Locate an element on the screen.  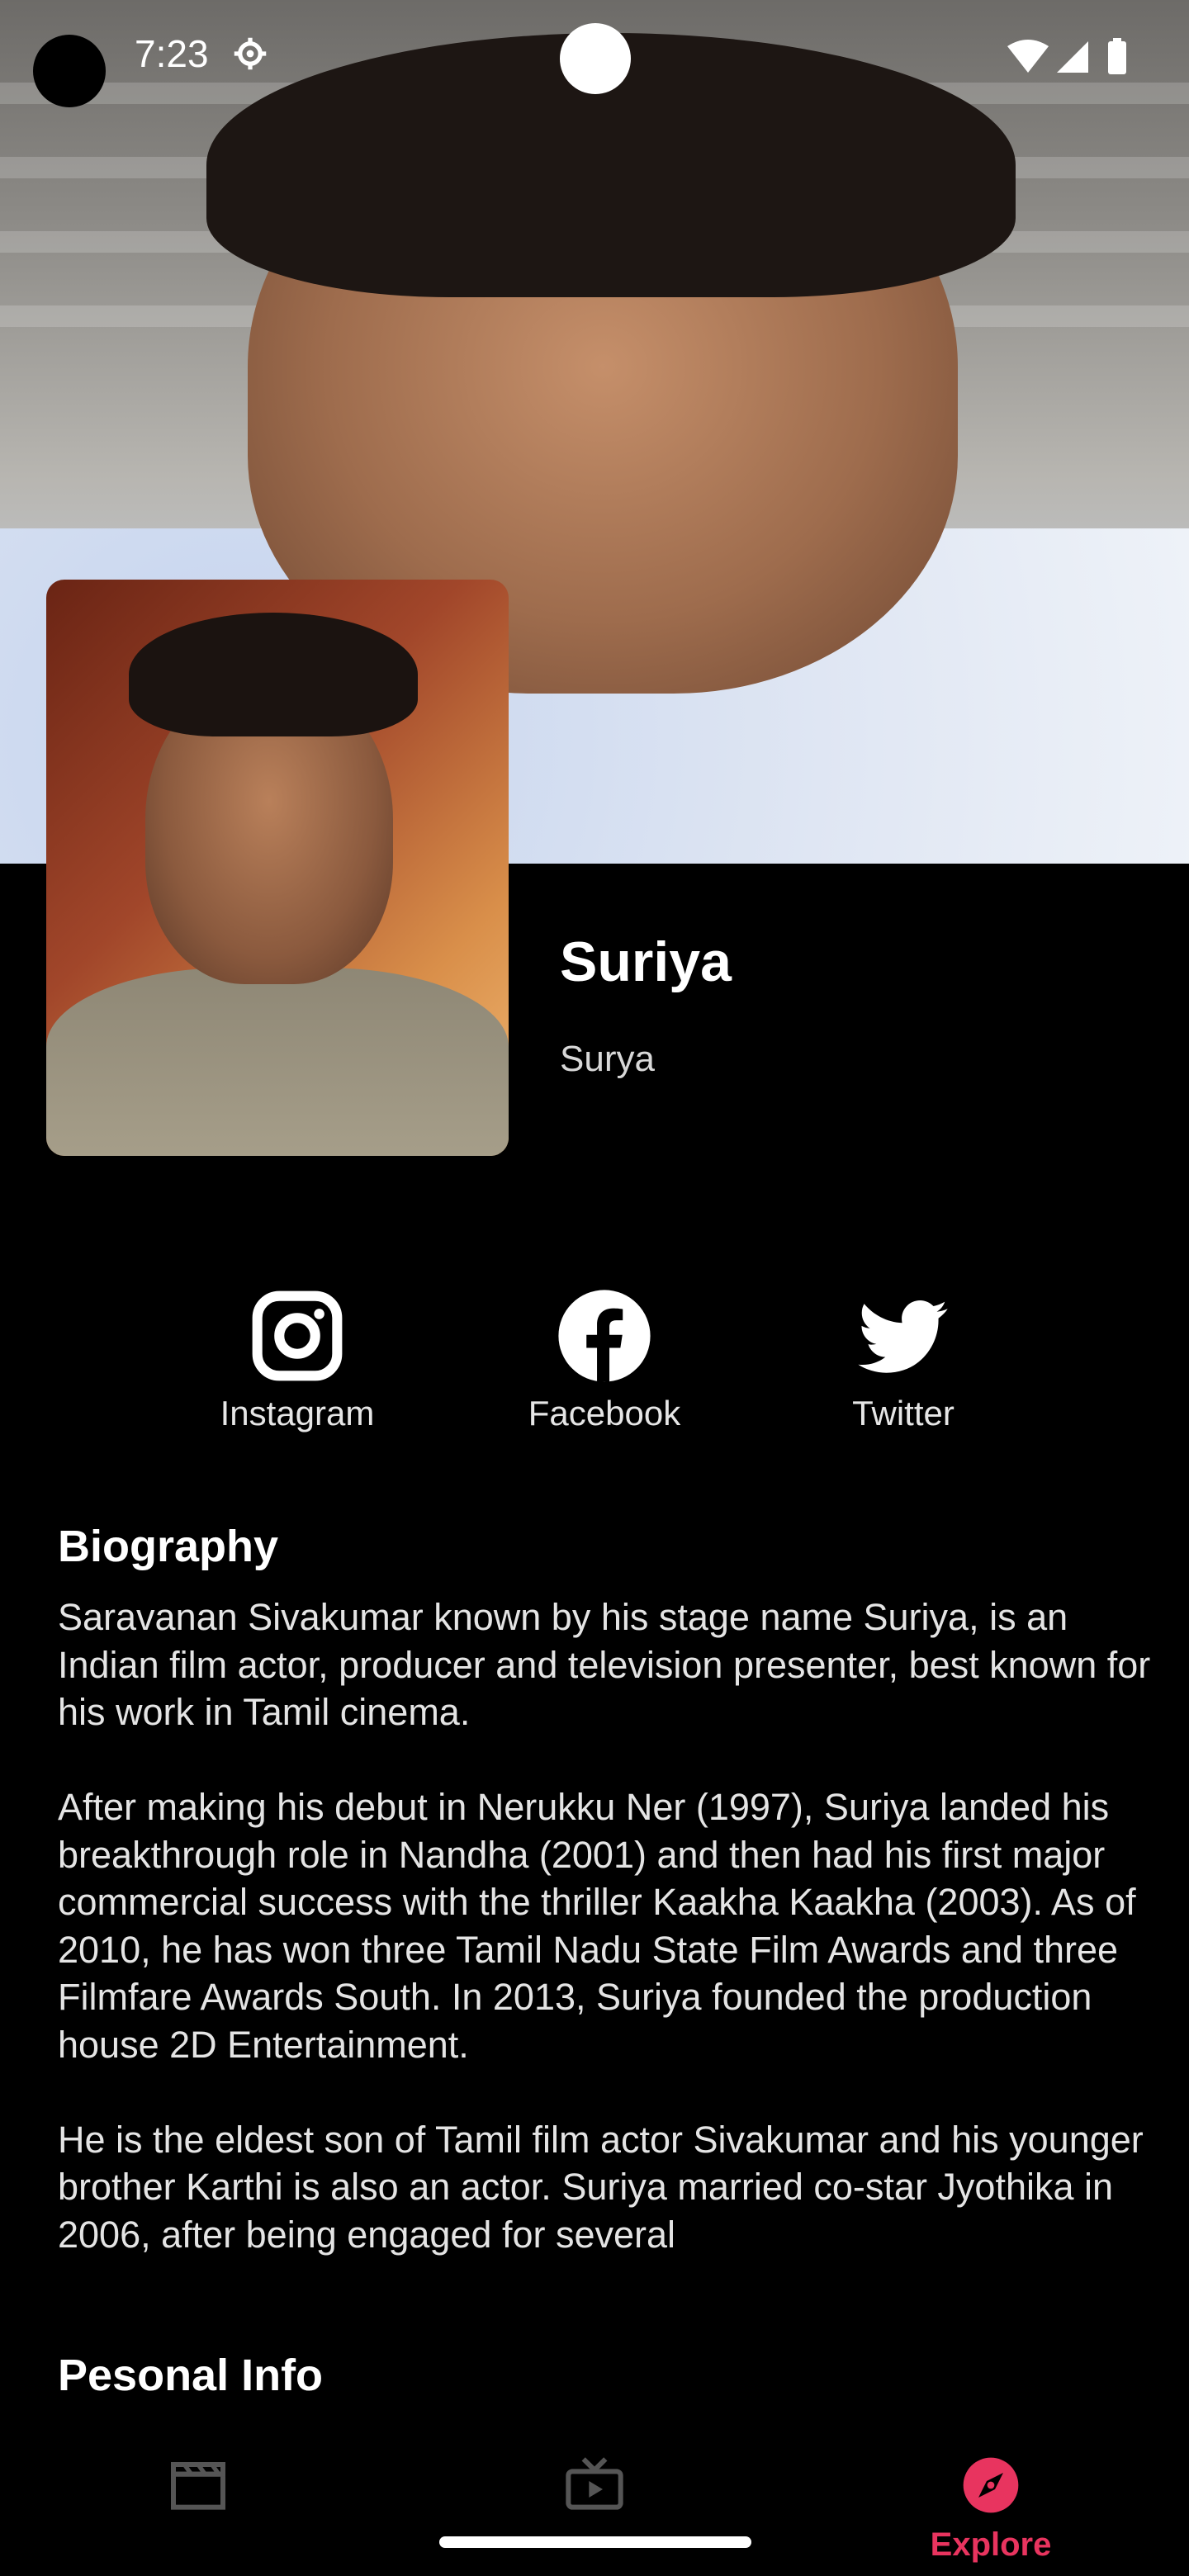
settings-gear-icon is located at coordinates (250, 53).